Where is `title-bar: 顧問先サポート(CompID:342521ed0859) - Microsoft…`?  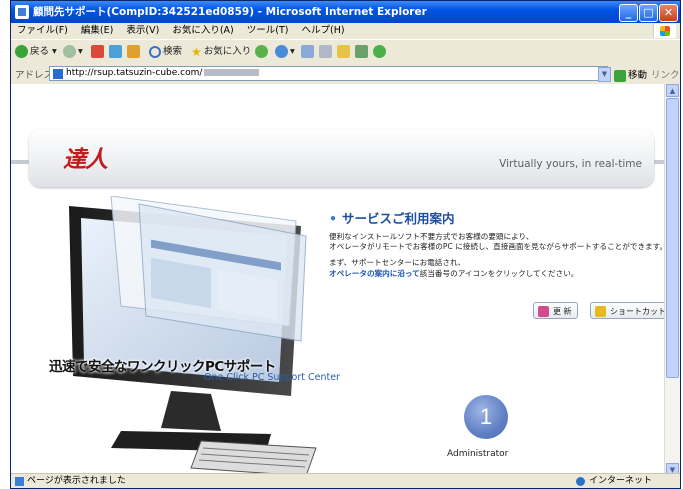
title-bar: 顧問先サポート(CompID:342521ed0859) - Microsoft… is located at coordinates (345, 12).